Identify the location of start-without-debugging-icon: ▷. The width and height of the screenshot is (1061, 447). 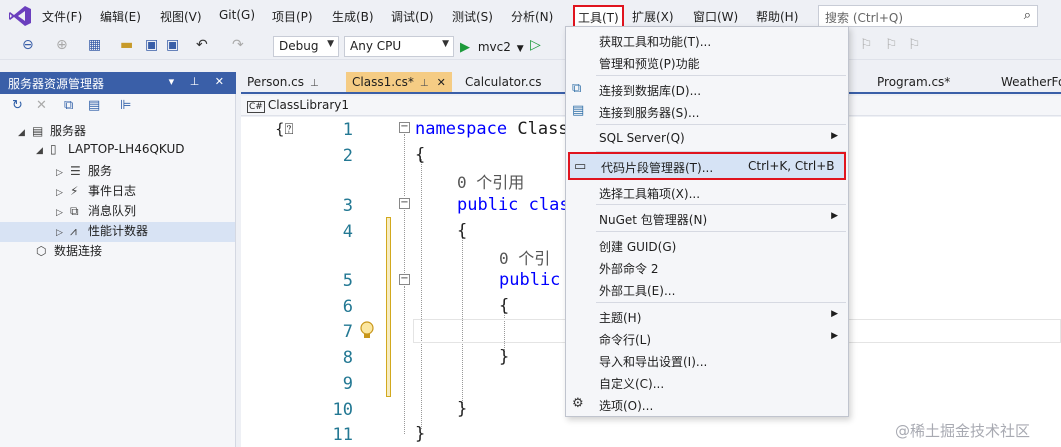
(535, 45).